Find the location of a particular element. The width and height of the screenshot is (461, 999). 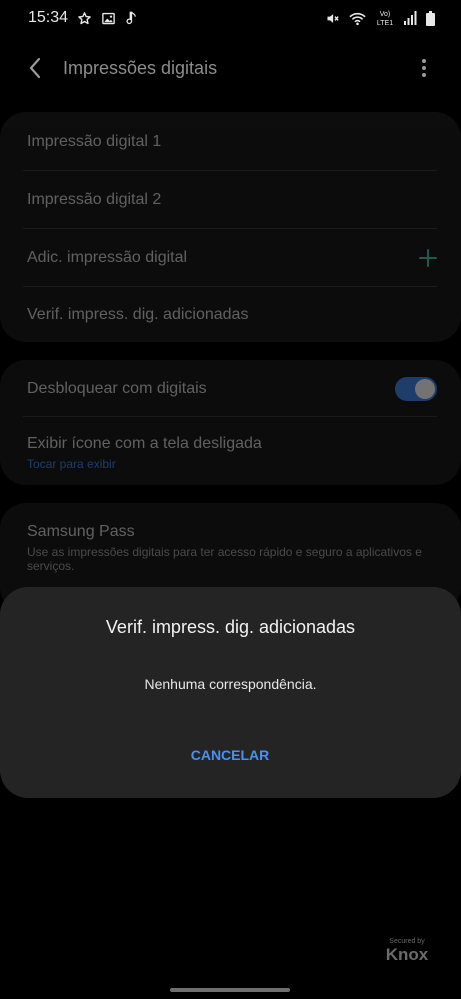

mute-icon is located at coordinates (333, 18).